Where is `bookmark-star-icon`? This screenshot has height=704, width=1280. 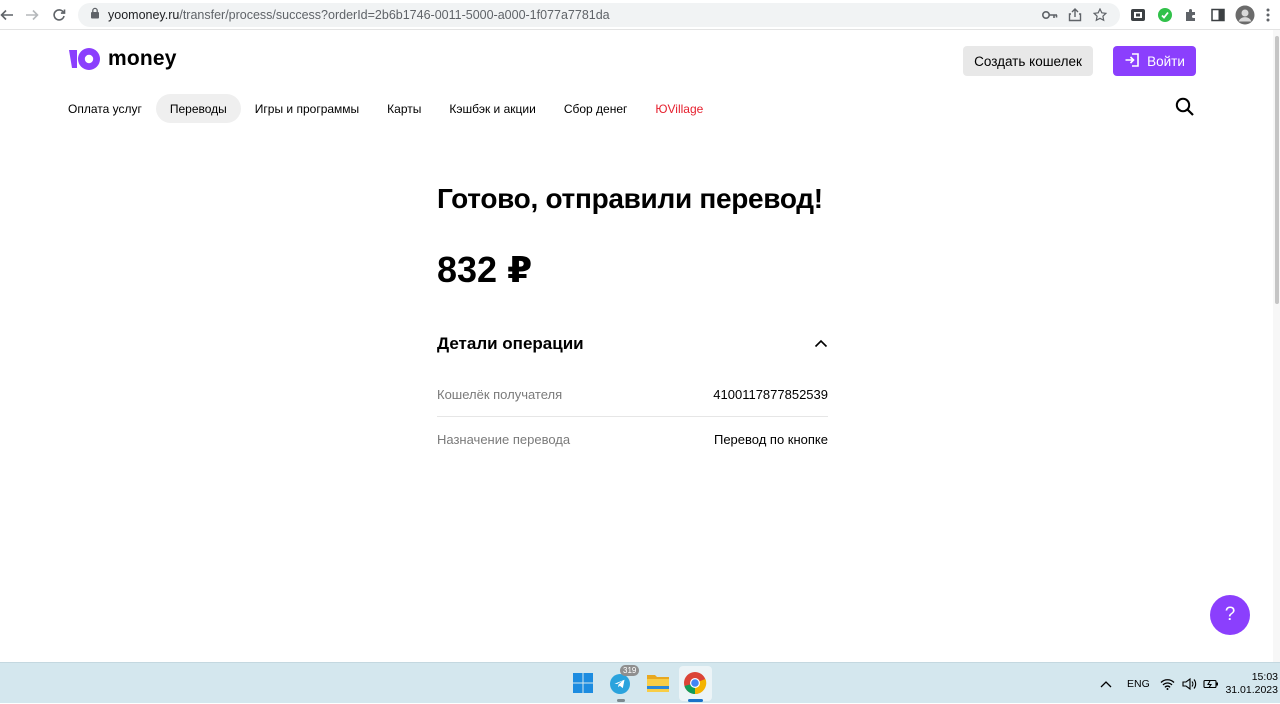
bookmark-star-icon is located at coordinates (1100, 15).